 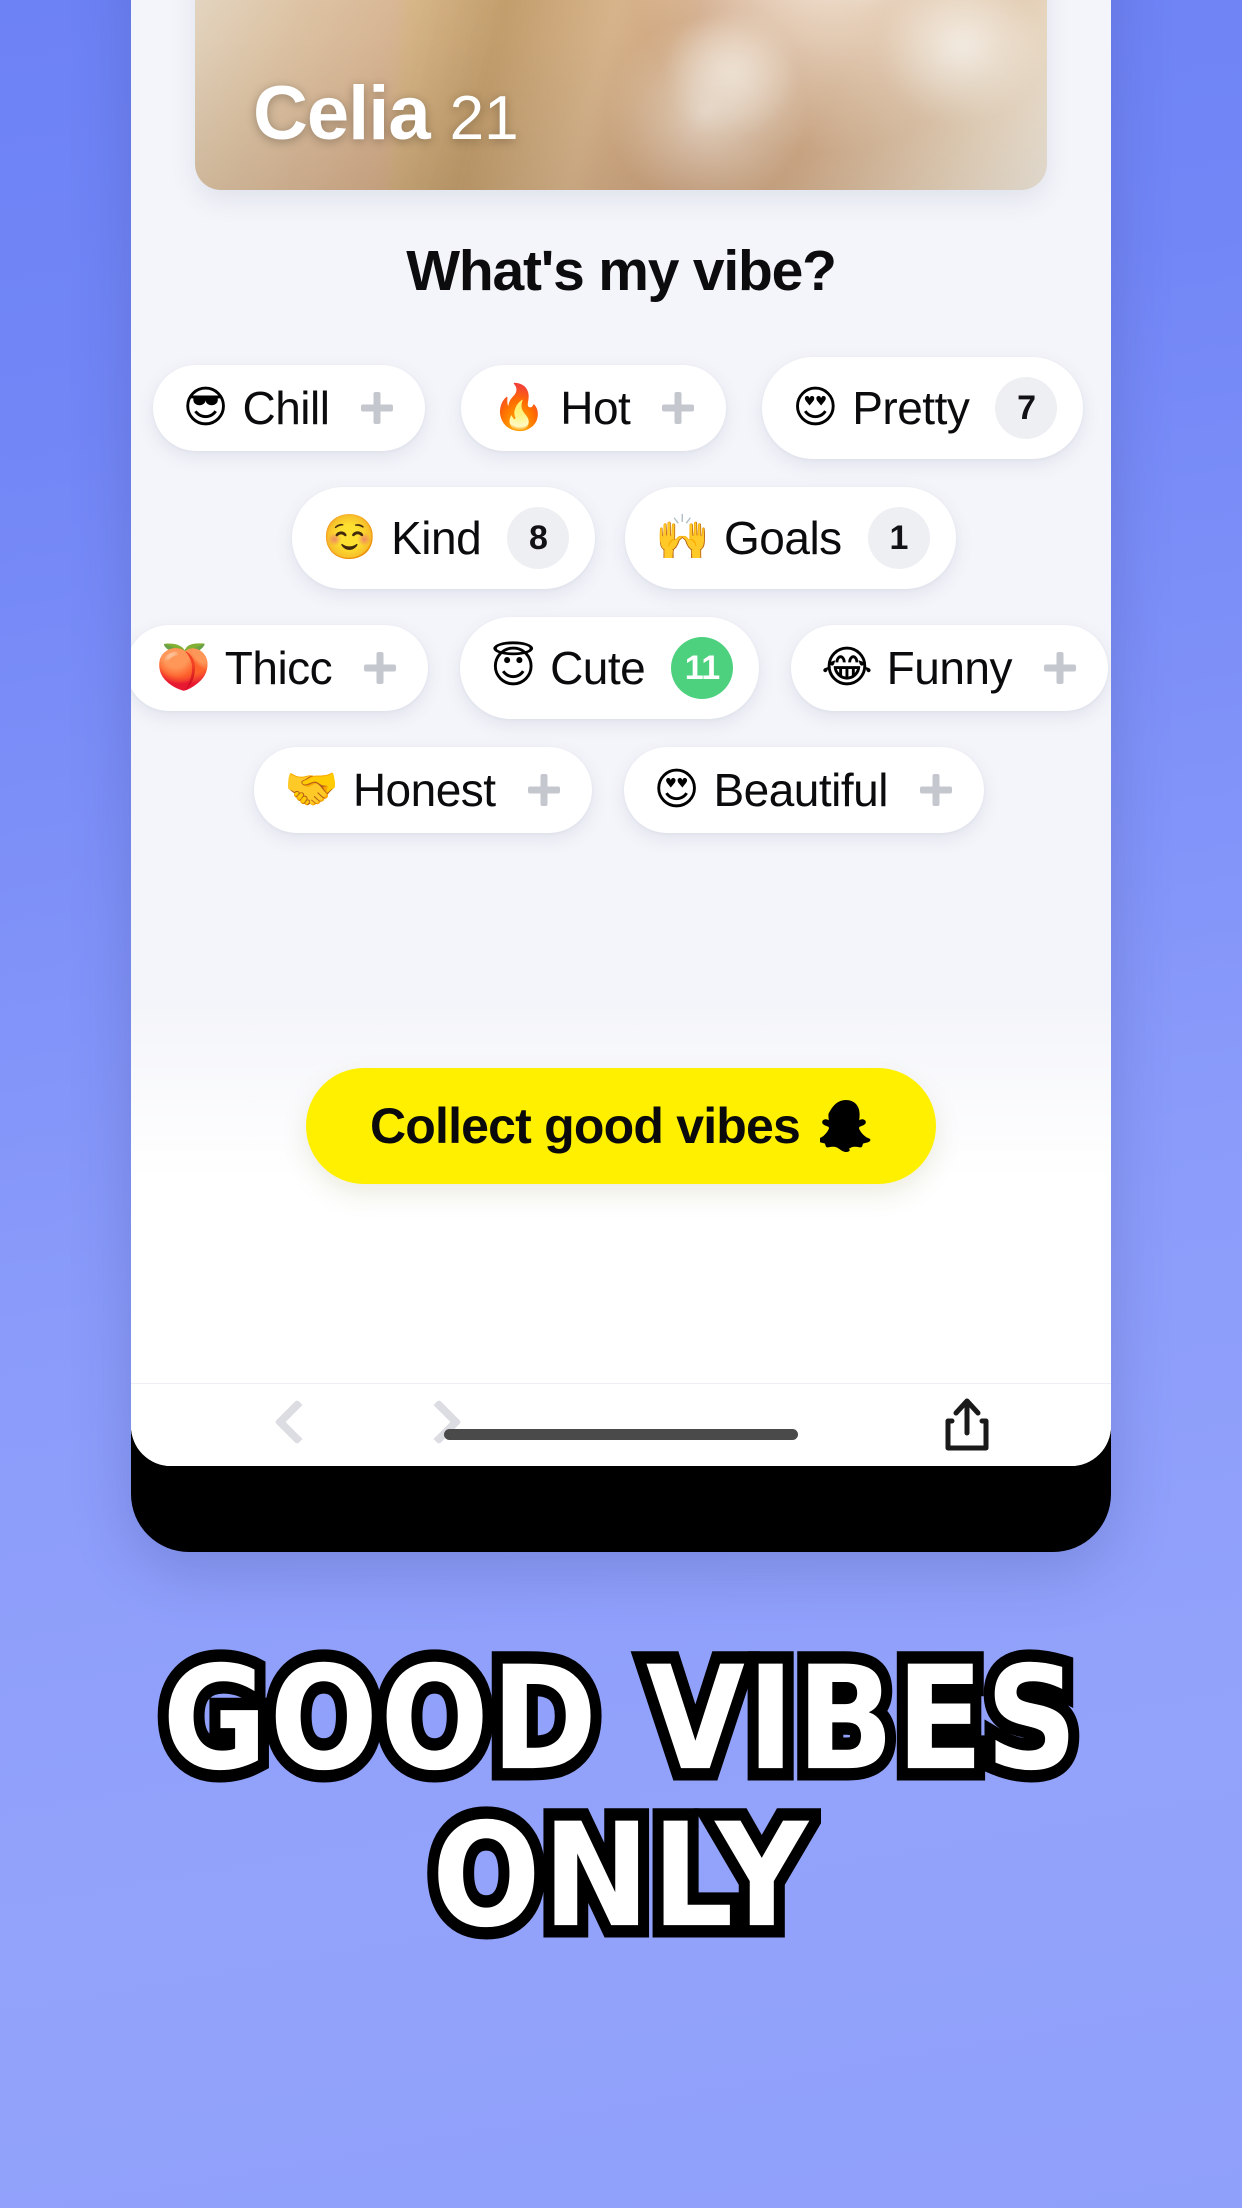 What do you see at coordinates (621, 1424) in the screenshot?
I see `browser-toolbar` at bounding box center [621, 1424].